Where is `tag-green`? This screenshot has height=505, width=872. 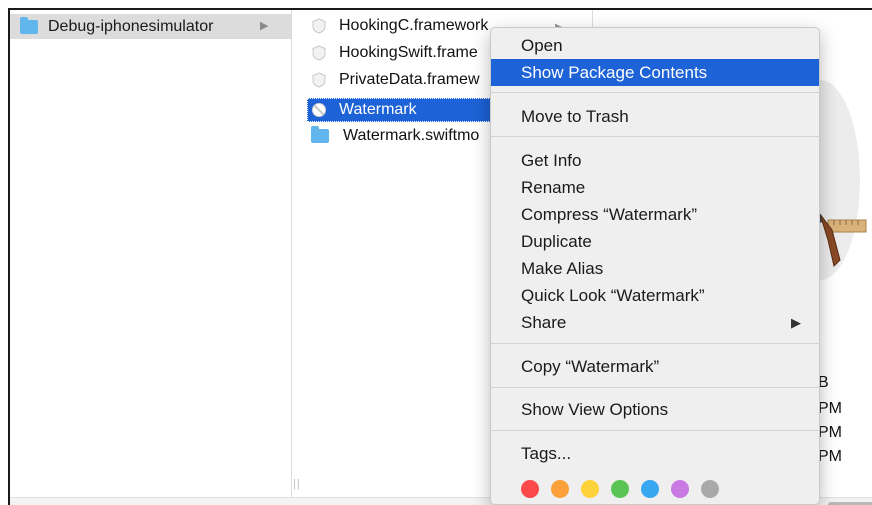 tag-green is located at coordinates (620, 489).